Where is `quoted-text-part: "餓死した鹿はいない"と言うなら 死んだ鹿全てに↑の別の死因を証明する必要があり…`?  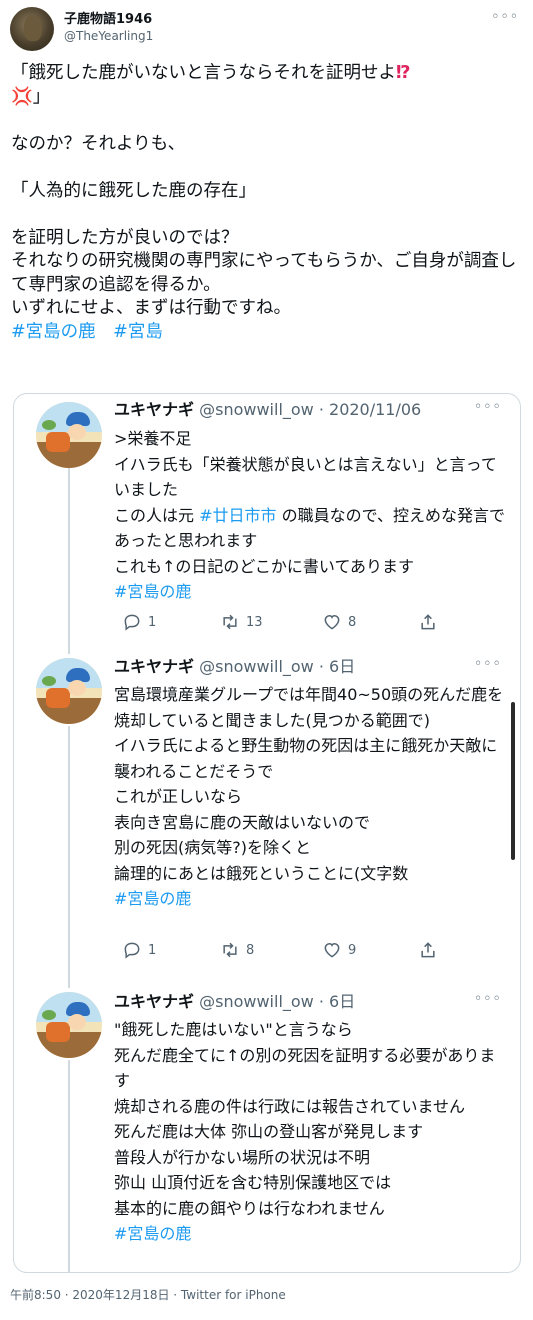 quoted-text-part: "餓死した鹿はいない"と言うなら 死んだ鹿全てに↑の別の死因を証明する必要があり… is located at coordinates (305, 1119).